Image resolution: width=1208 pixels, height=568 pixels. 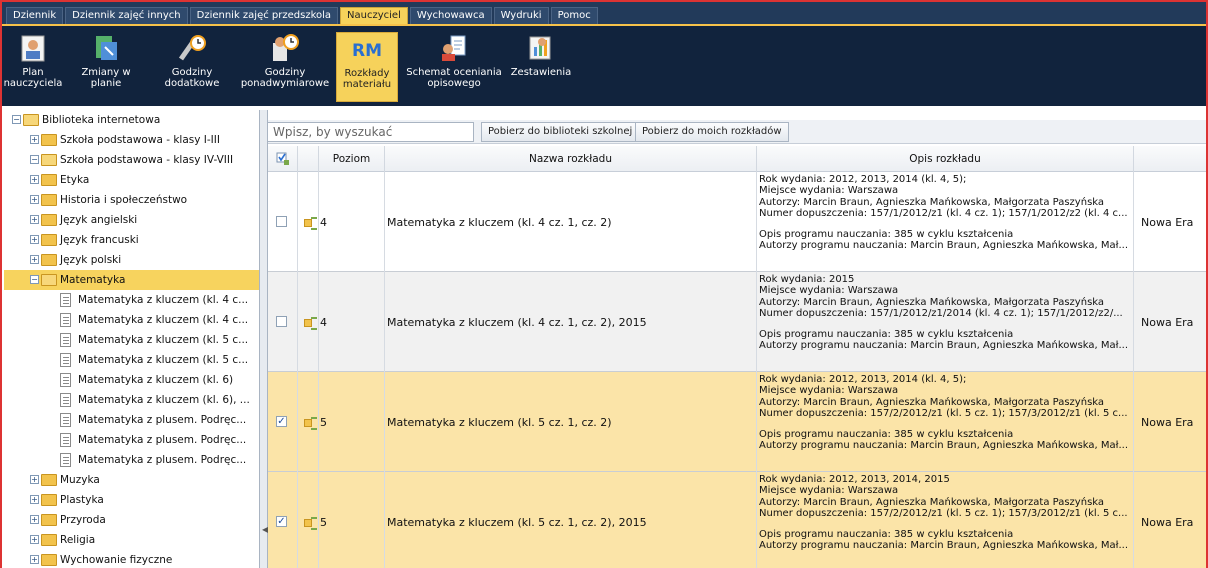 I want to click on tree-node: + Historia i społeczeństwo, so click(x=131, y=200).